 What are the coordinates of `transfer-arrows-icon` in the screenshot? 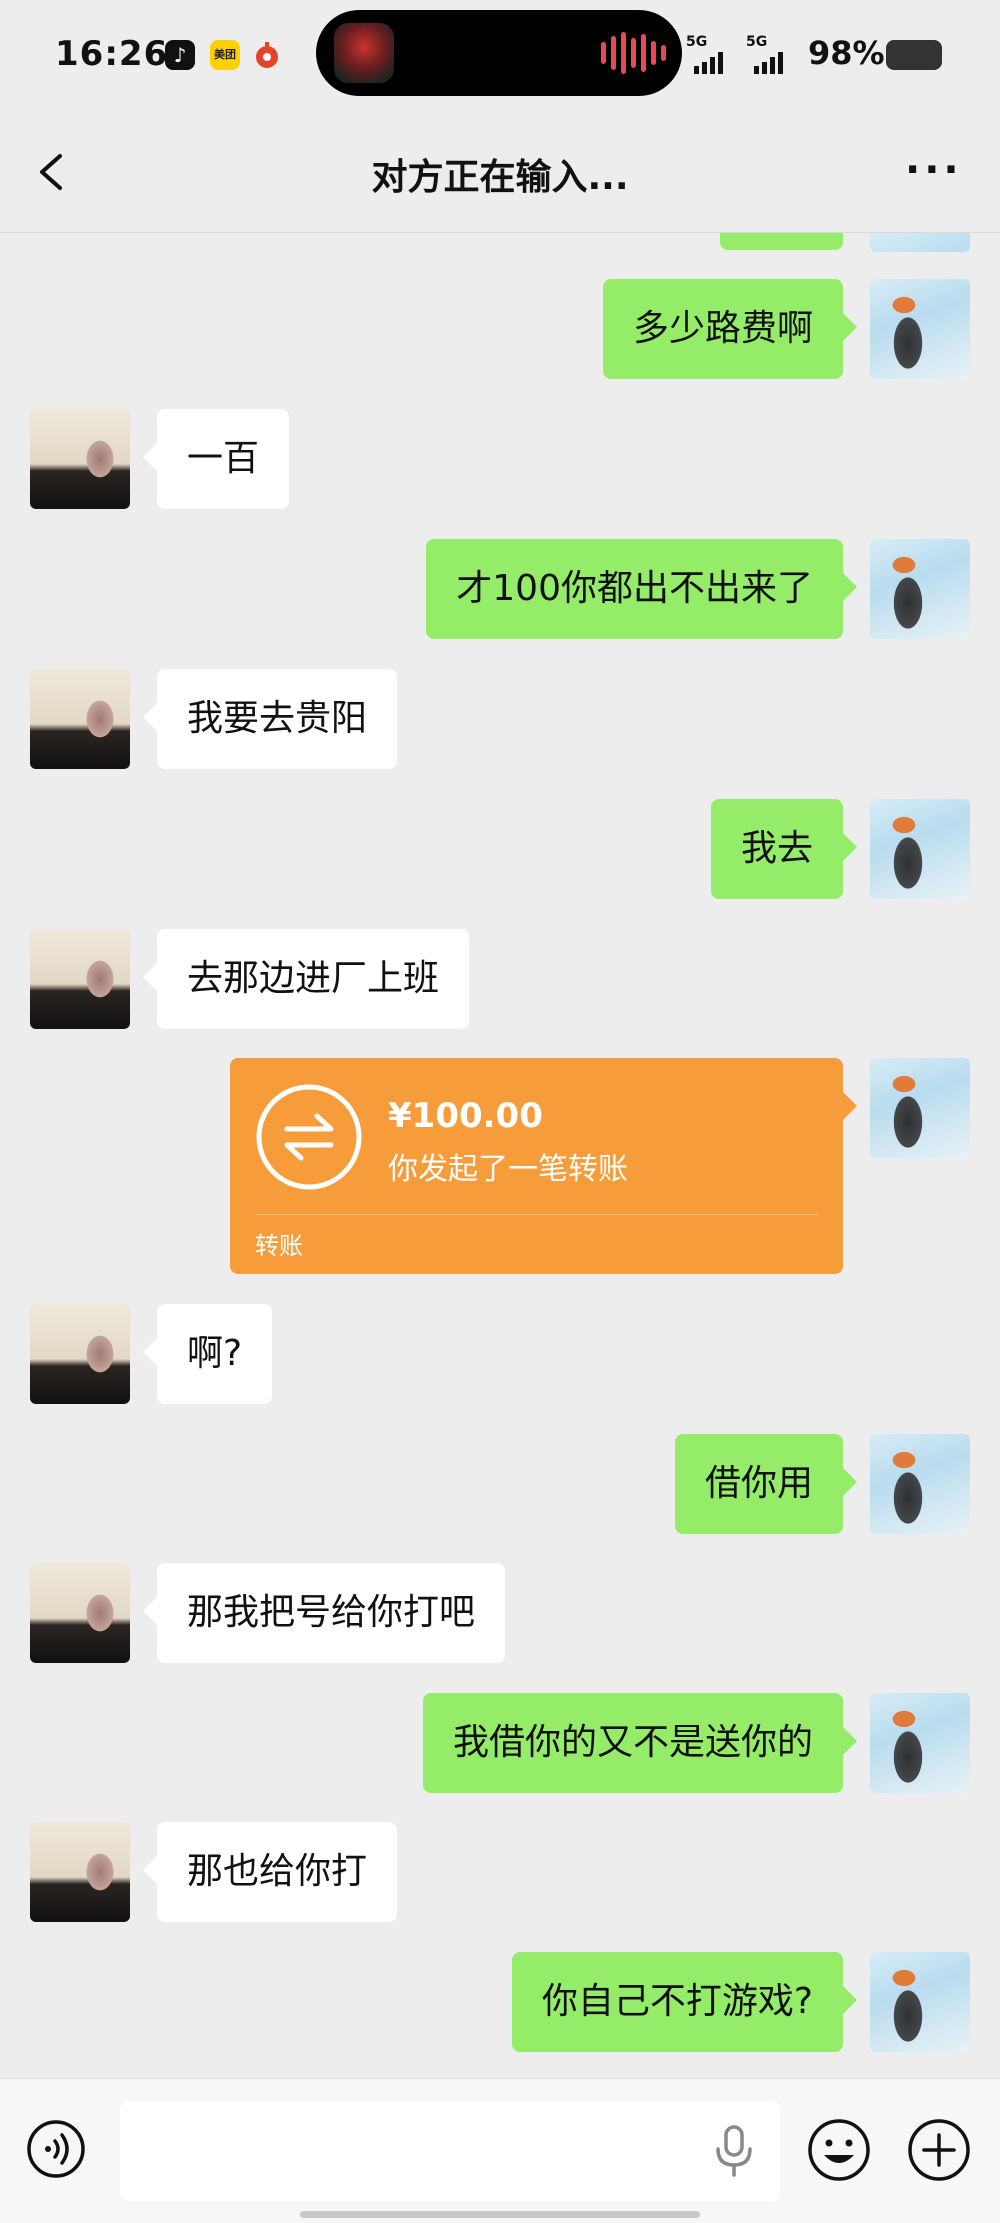 It's located at (309, 1137).